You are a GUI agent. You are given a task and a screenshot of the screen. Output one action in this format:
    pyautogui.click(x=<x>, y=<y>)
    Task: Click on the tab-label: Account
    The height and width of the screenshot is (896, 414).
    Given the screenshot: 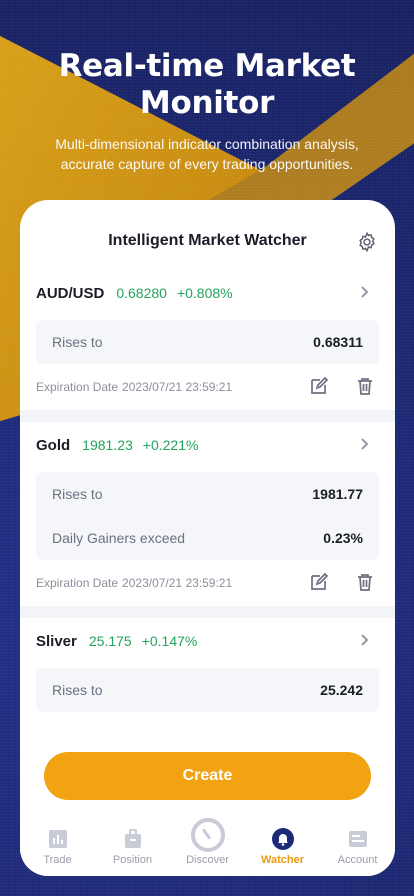 What is the action you would take?
    pyautogui.click(x=357, y=860)
    